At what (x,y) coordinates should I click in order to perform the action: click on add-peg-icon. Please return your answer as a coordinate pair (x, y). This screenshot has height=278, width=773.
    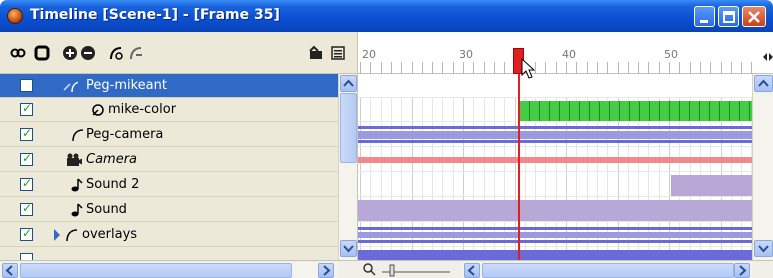
    Looking at the image, I should click on (116, 53).